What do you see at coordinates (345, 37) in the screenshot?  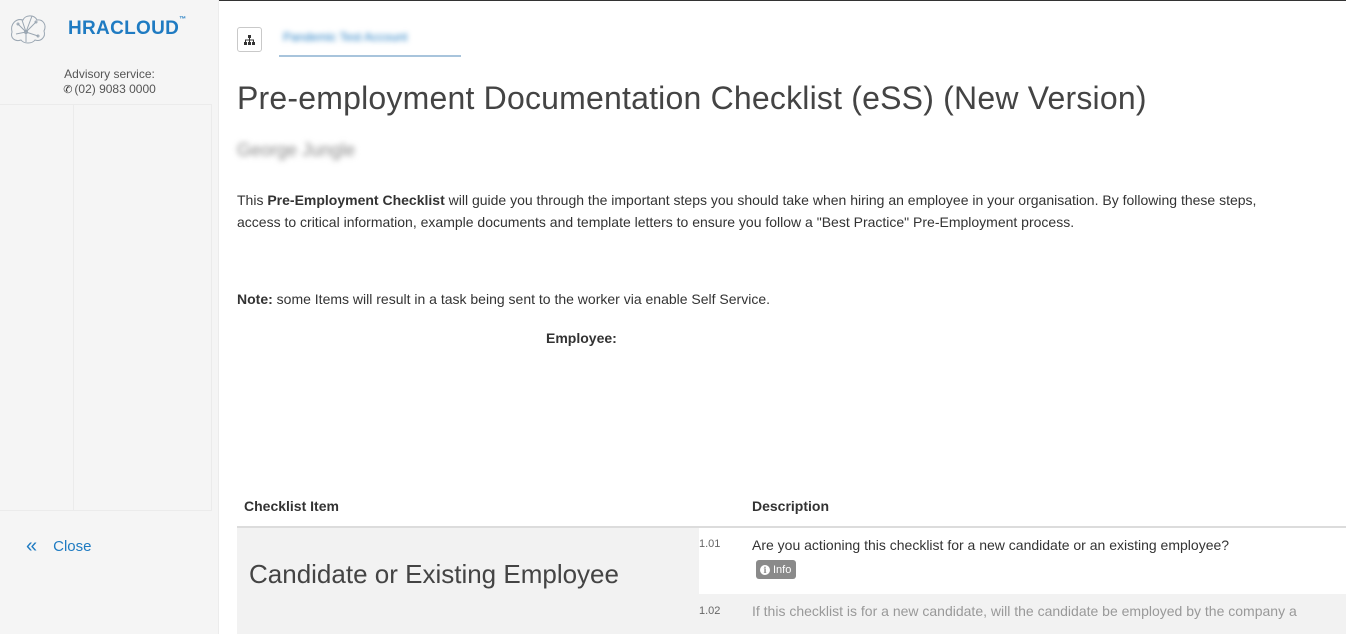 I see `breadcrumb-link: Pandemic Test Account` at bounding box center [345, 37].